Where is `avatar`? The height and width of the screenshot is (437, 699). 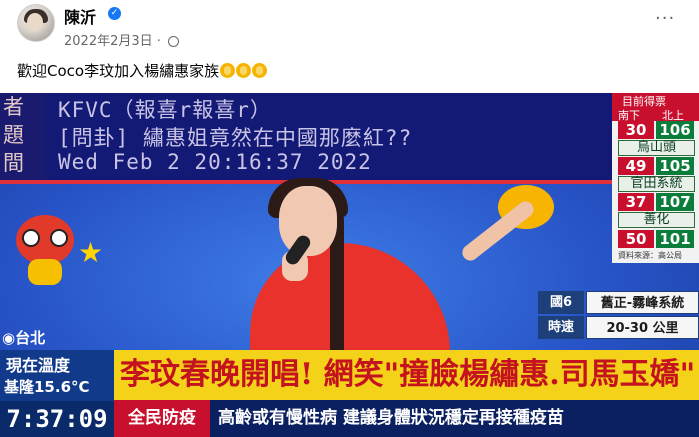
avatar is located at coordinates (36, 23).